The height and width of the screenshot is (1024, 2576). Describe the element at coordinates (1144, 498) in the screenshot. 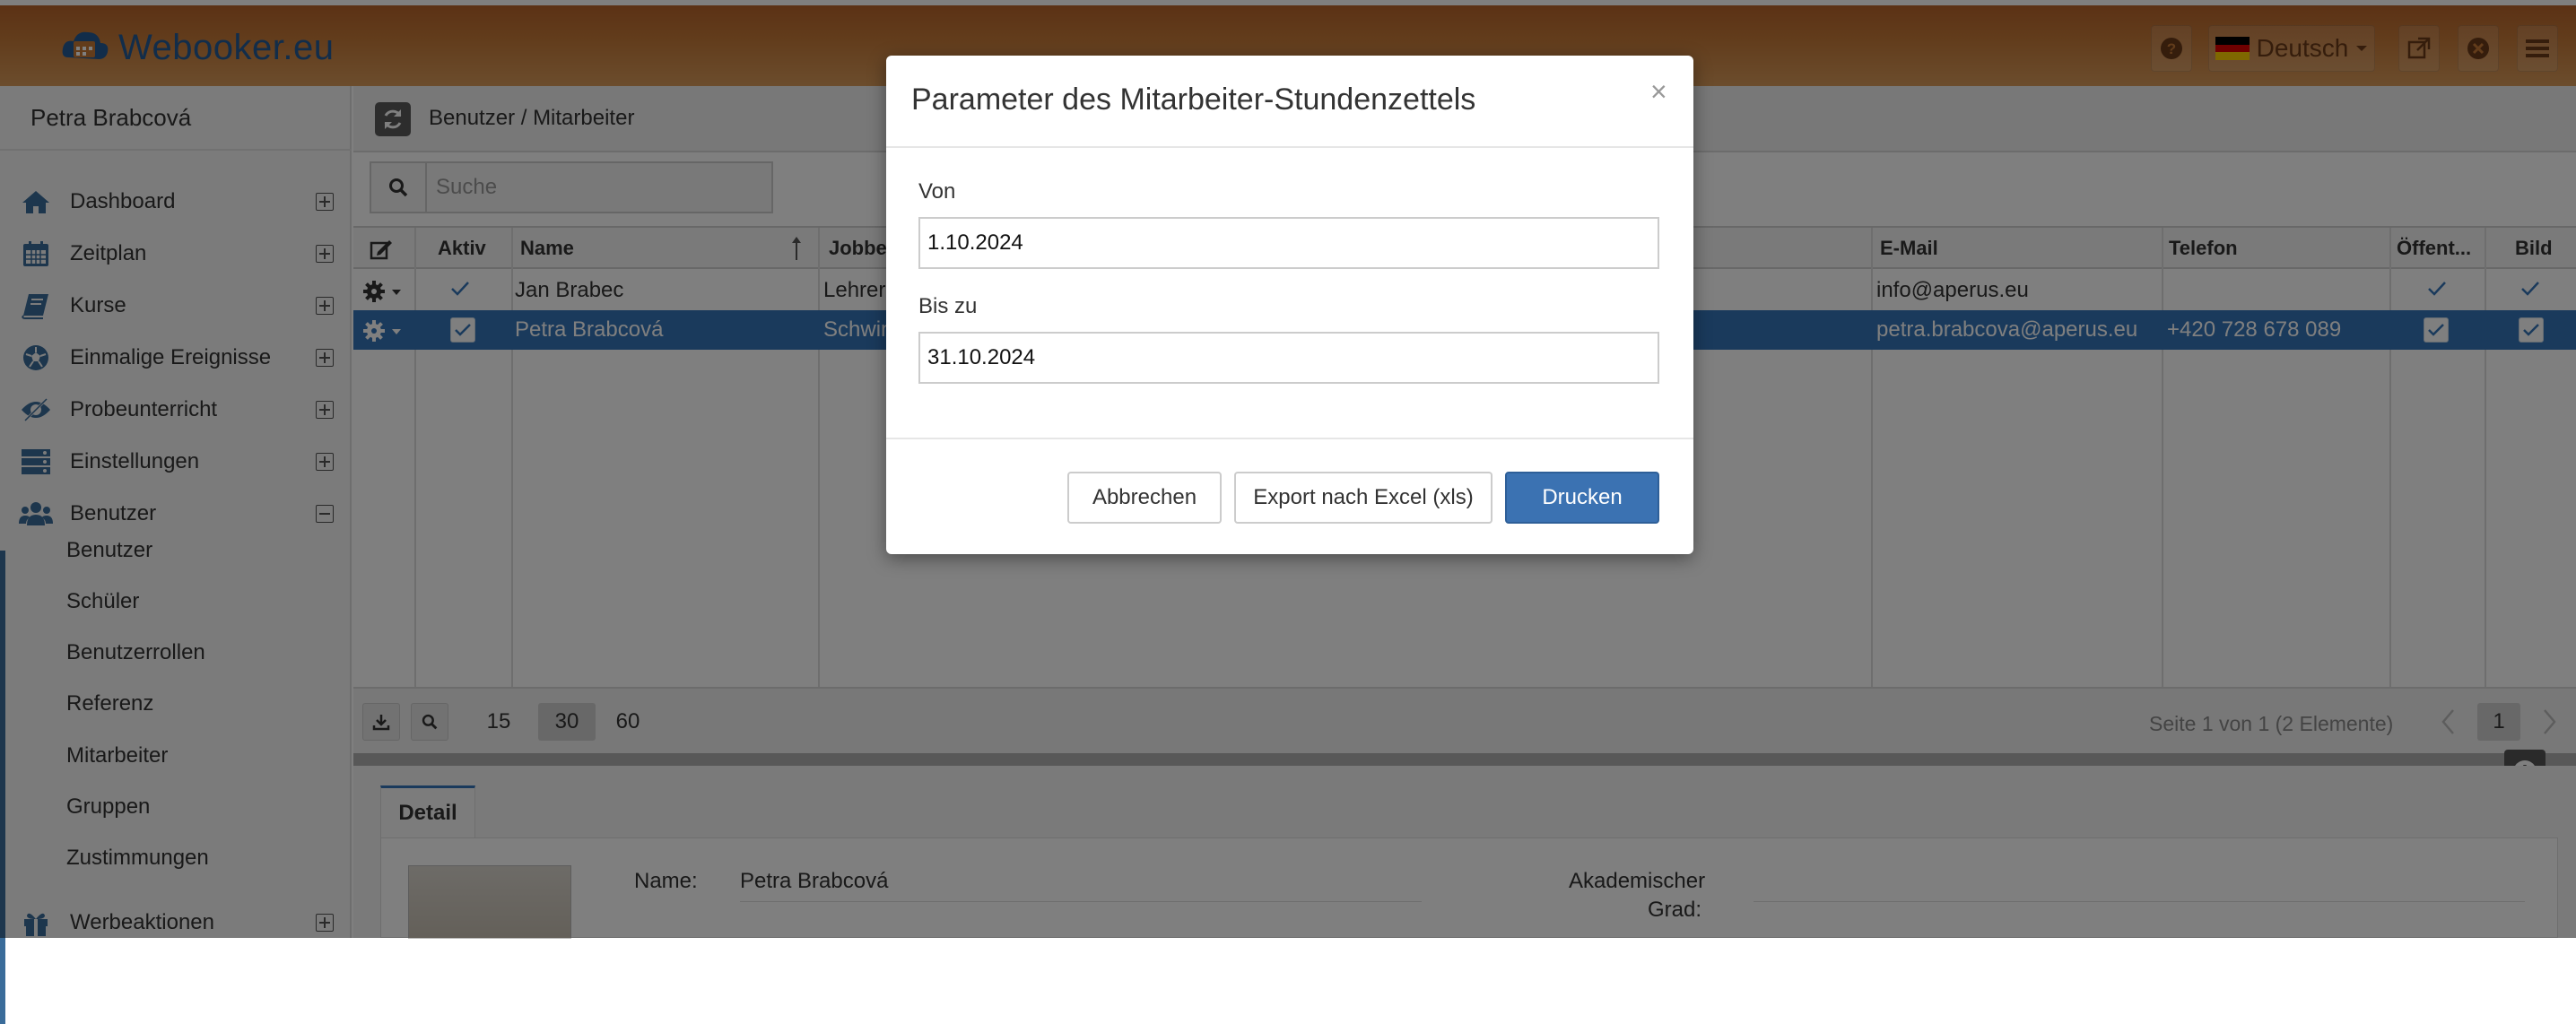

I see `cancel-button: Abbrechen` at that location.